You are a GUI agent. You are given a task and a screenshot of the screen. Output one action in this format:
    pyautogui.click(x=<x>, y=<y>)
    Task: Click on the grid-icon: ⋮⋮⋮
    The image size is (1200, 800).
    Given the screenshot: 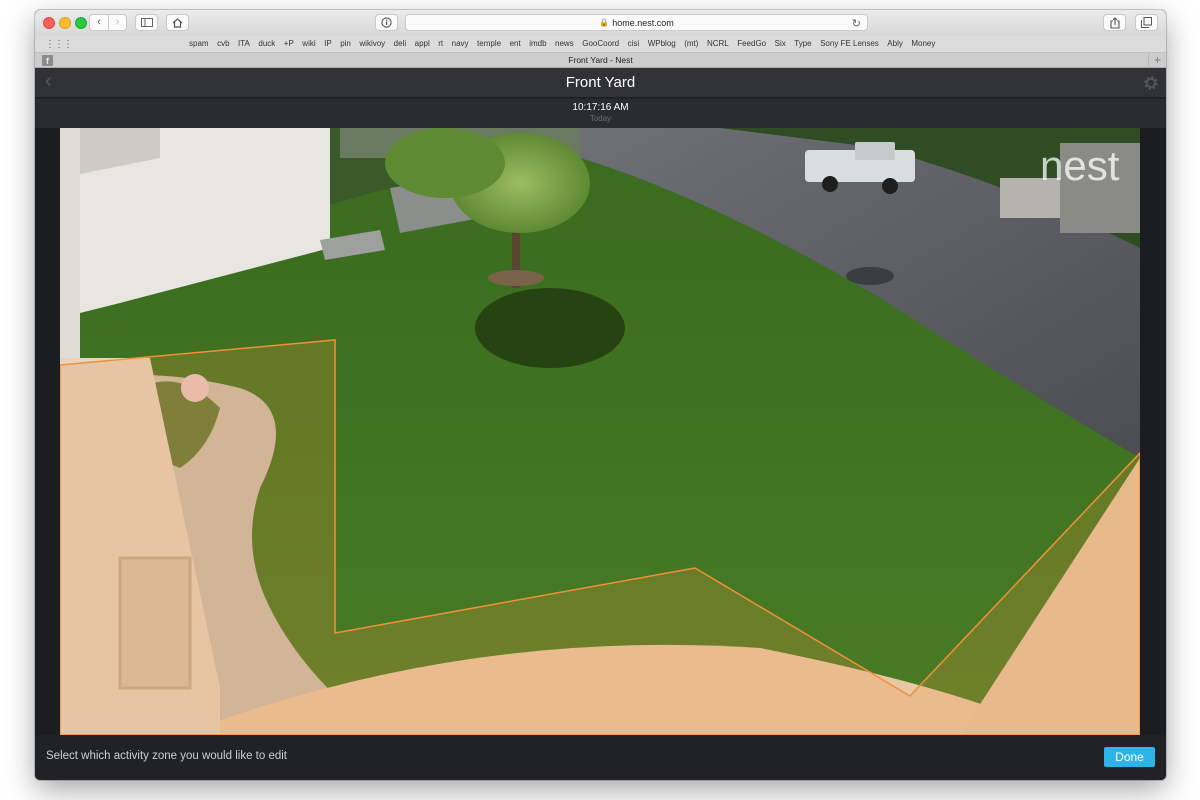 What is the action you would take?
    pyautogui.click(x=59, y=44)
    